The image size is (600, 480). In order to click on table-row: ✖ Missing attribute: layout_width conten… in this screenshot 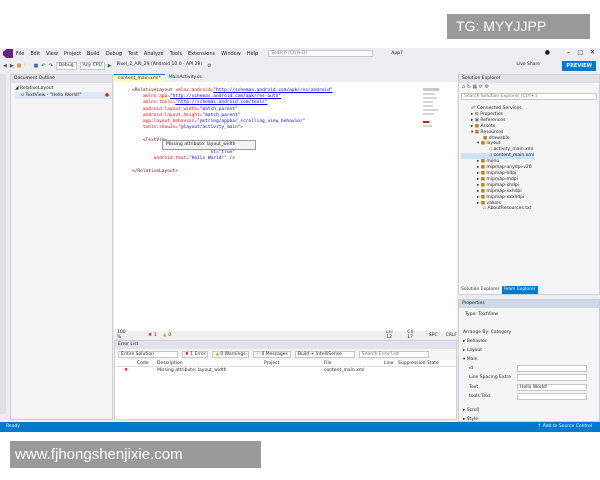, I will do `click(285, 371)`.